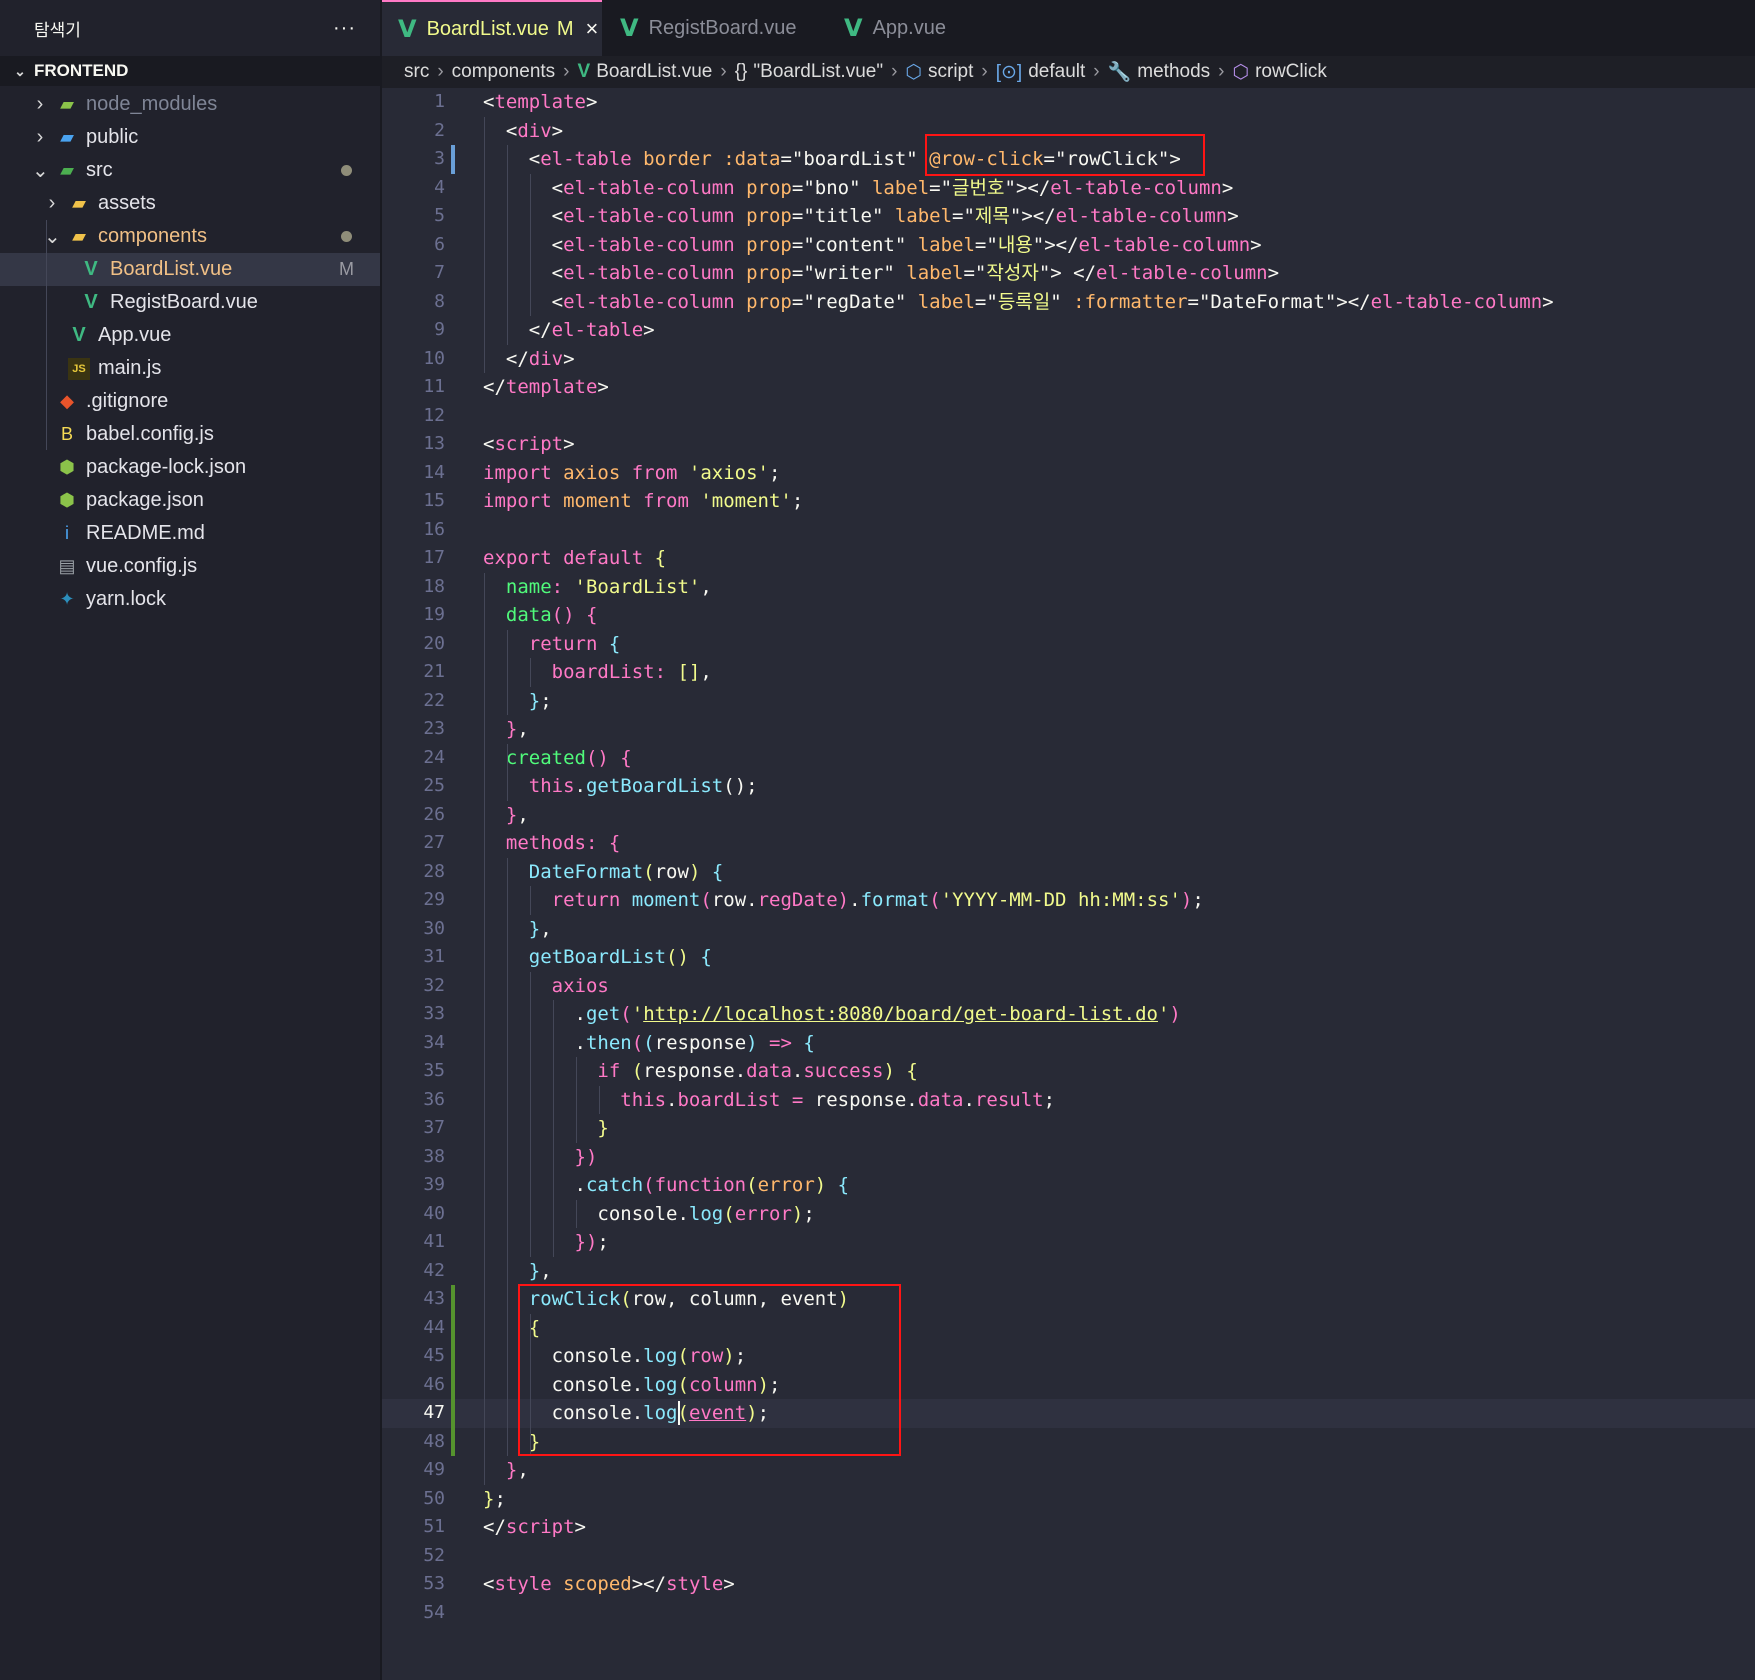 Image resolution: width=1755 pixels, height=1680 pixels. I want to click on code-line: 22 };, so click(1068, 701).